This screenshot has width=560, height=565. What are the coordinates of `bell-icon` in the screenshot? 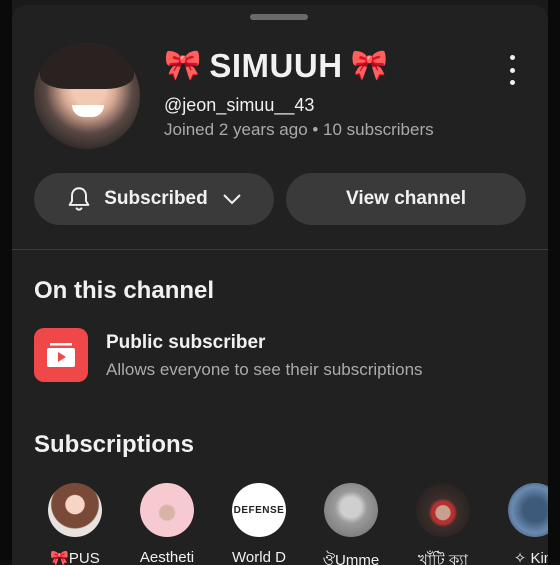 It's located at (79, 199).